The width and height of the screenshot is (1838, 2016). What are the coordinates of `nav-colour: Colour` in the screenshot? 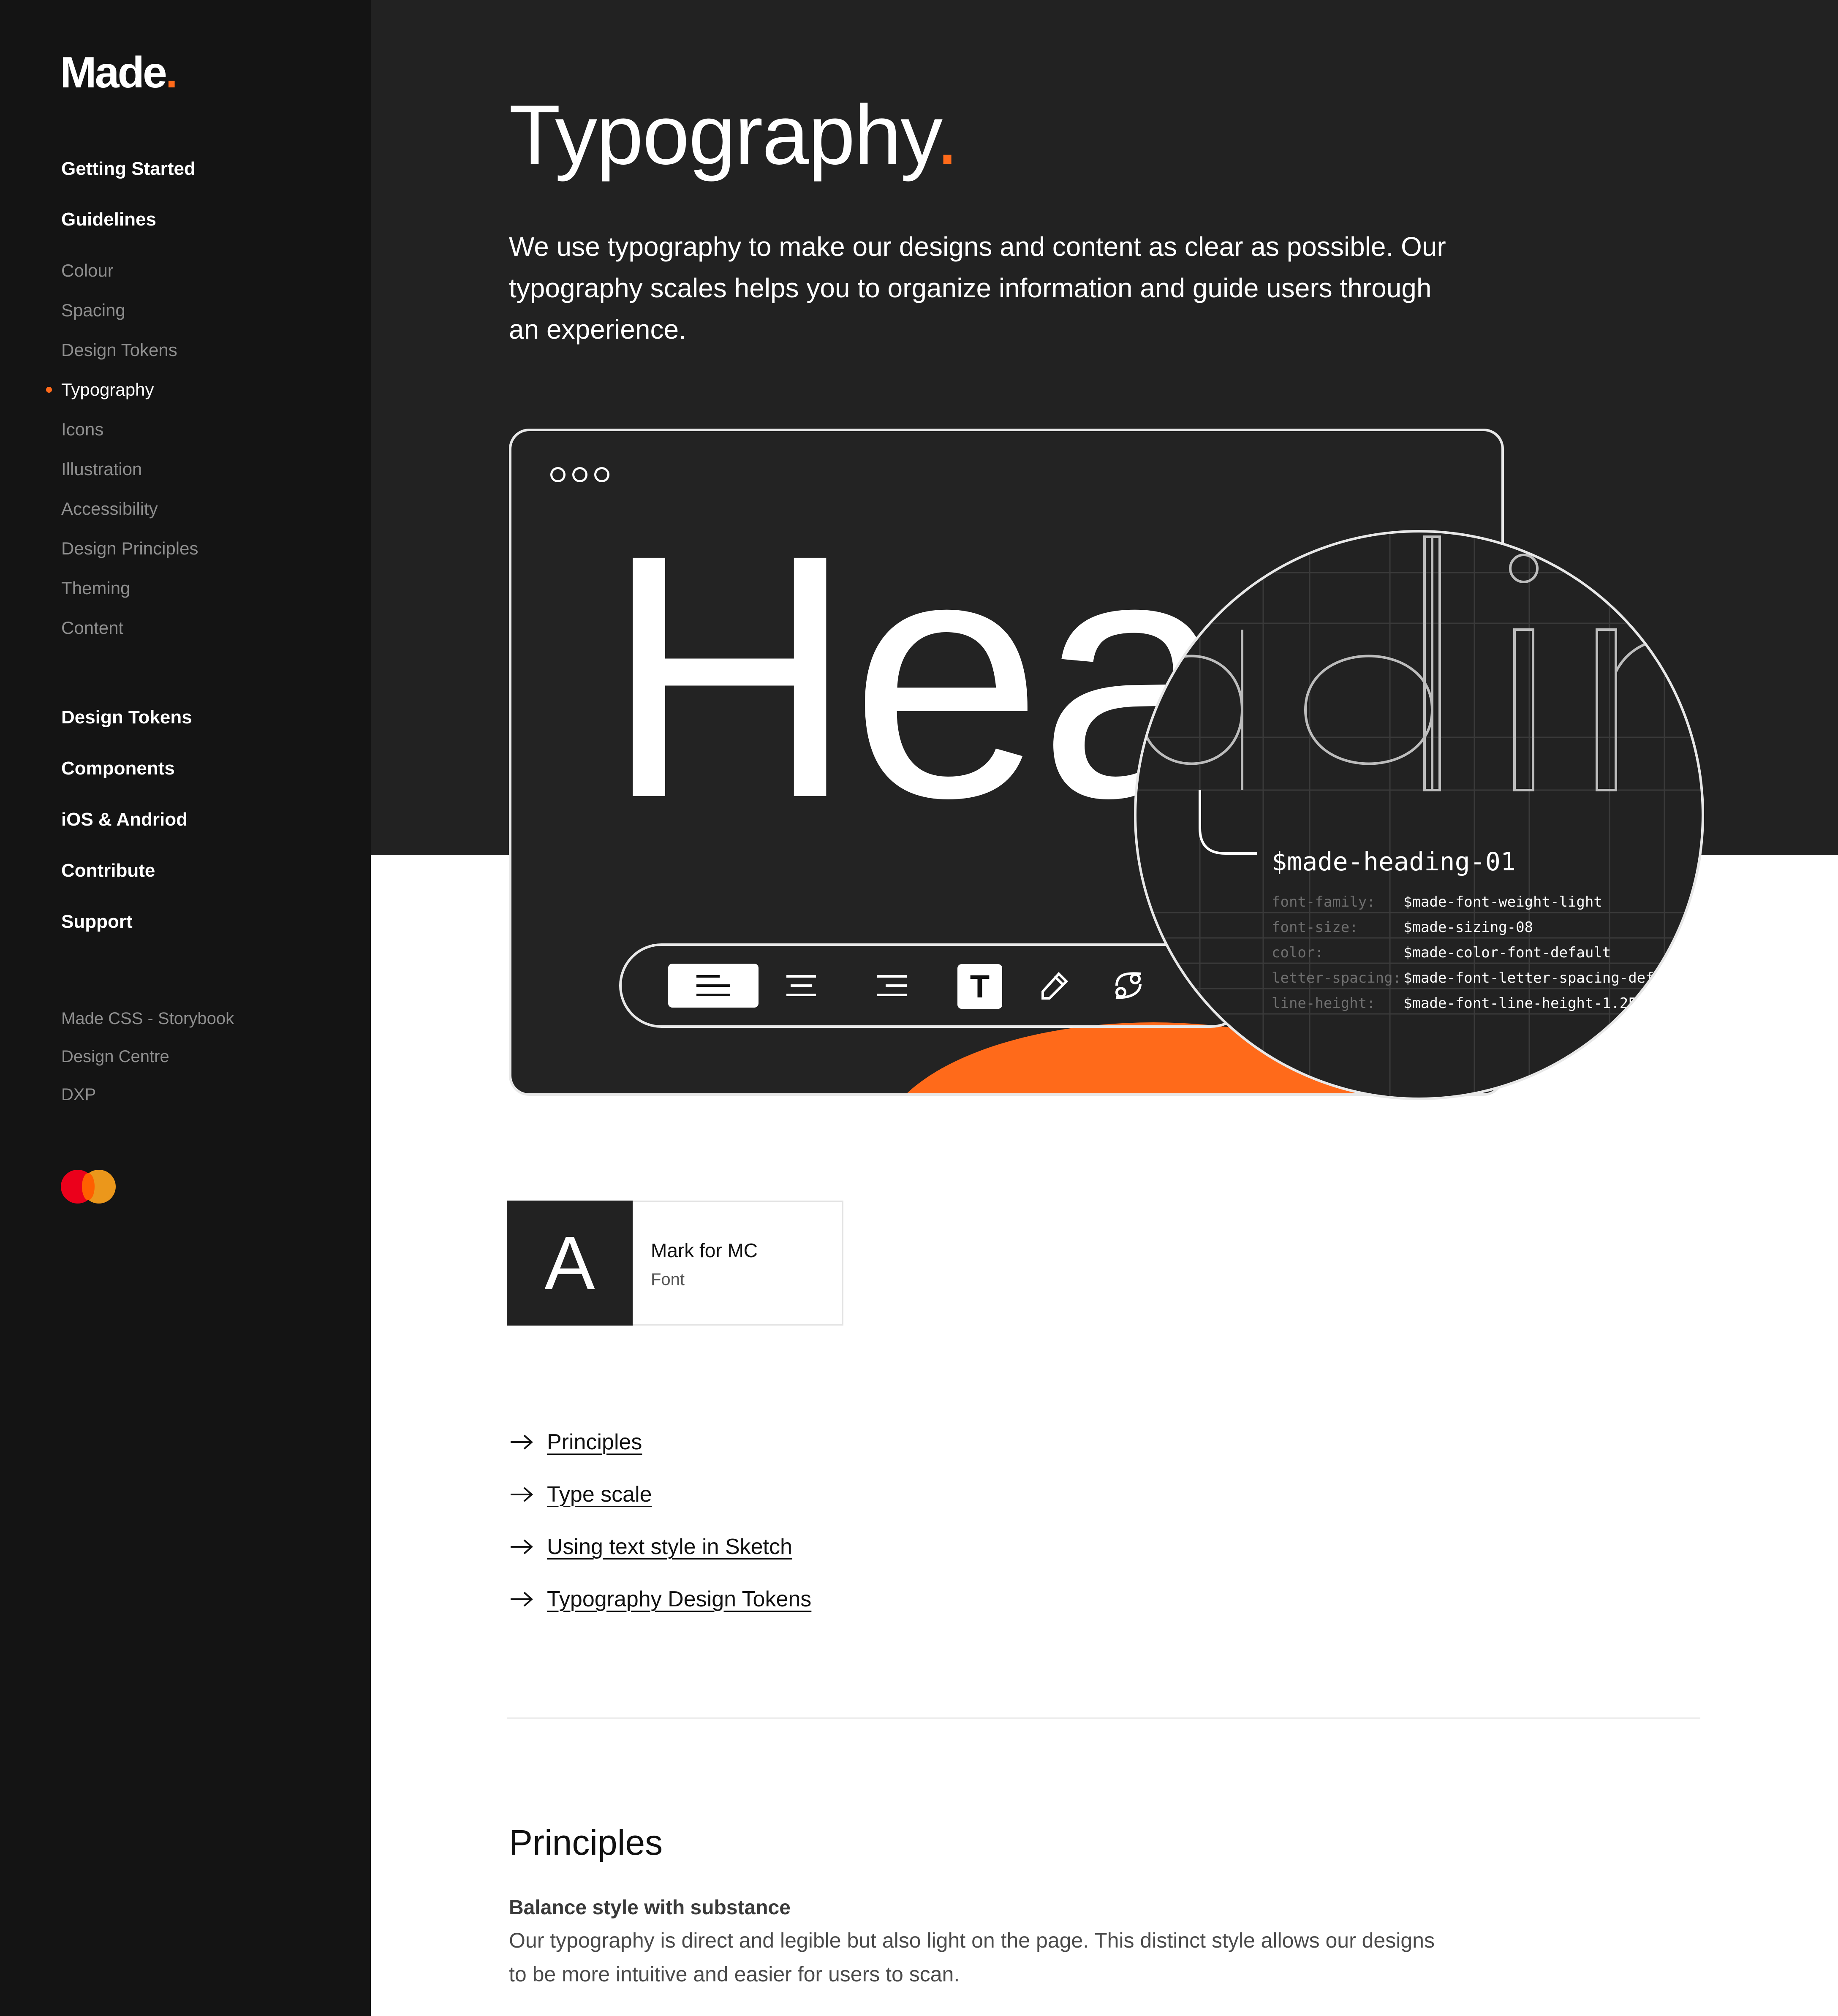 It's located at (87, 271).